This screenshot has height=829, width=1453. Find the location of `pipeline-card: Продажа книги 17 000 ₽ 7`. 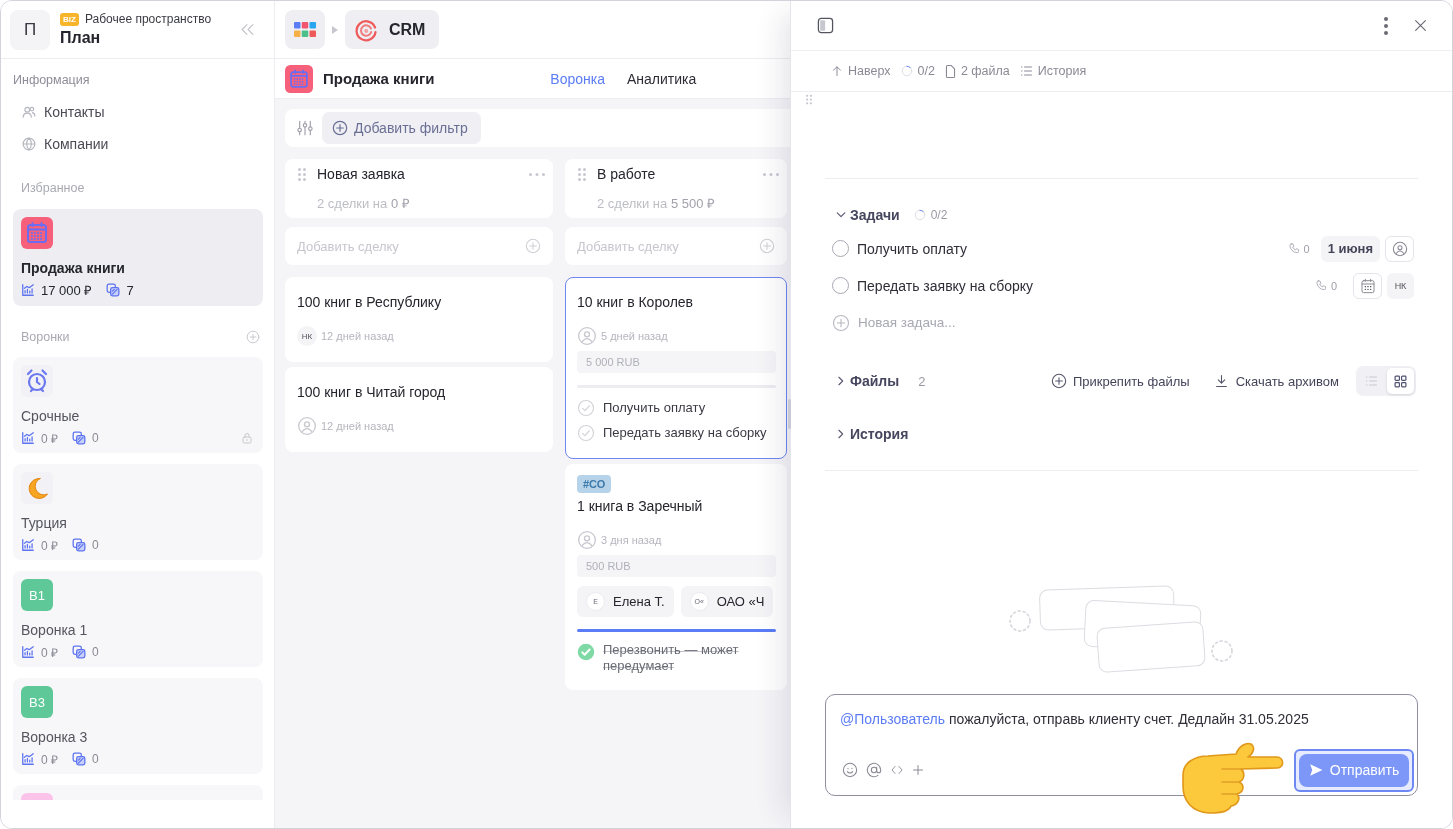

pipeline-card: Продажа книги 17 000 ₽ 7 is located at coordinates (138, 257).